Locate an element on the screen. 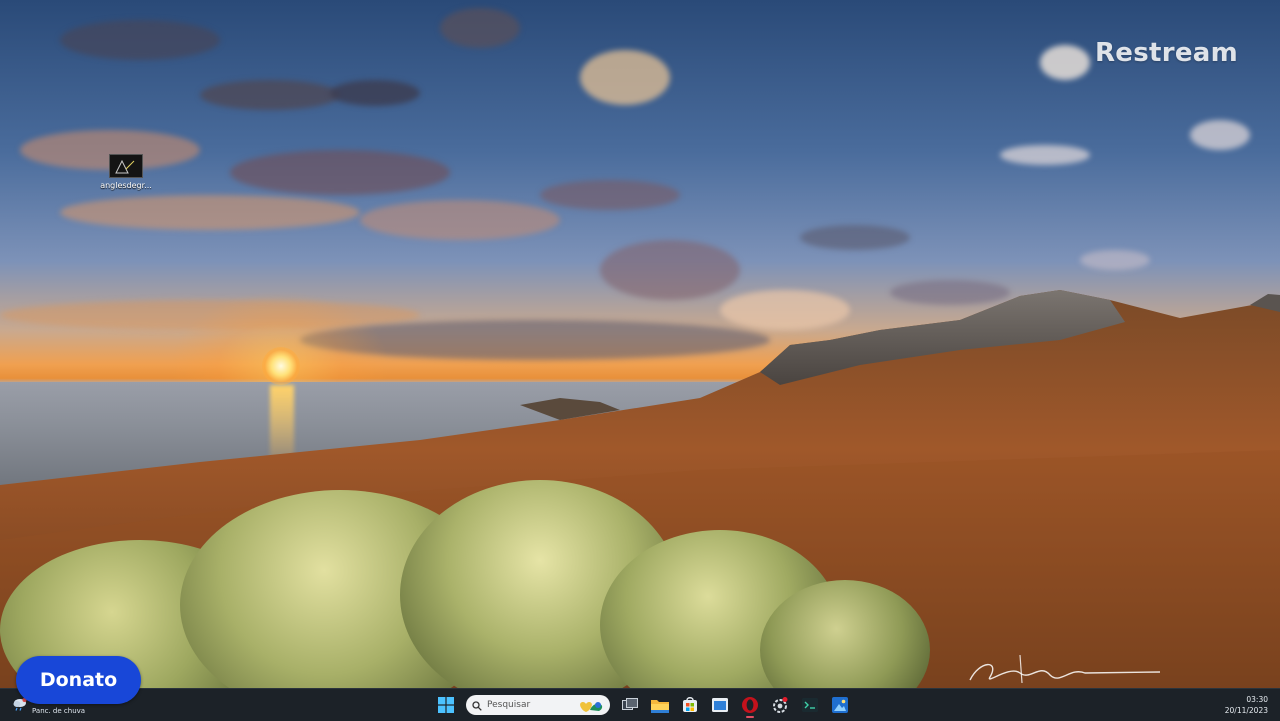 The width and height of the screenshot is (1280, 721). settings-icon is located at coordinates (780, 705).